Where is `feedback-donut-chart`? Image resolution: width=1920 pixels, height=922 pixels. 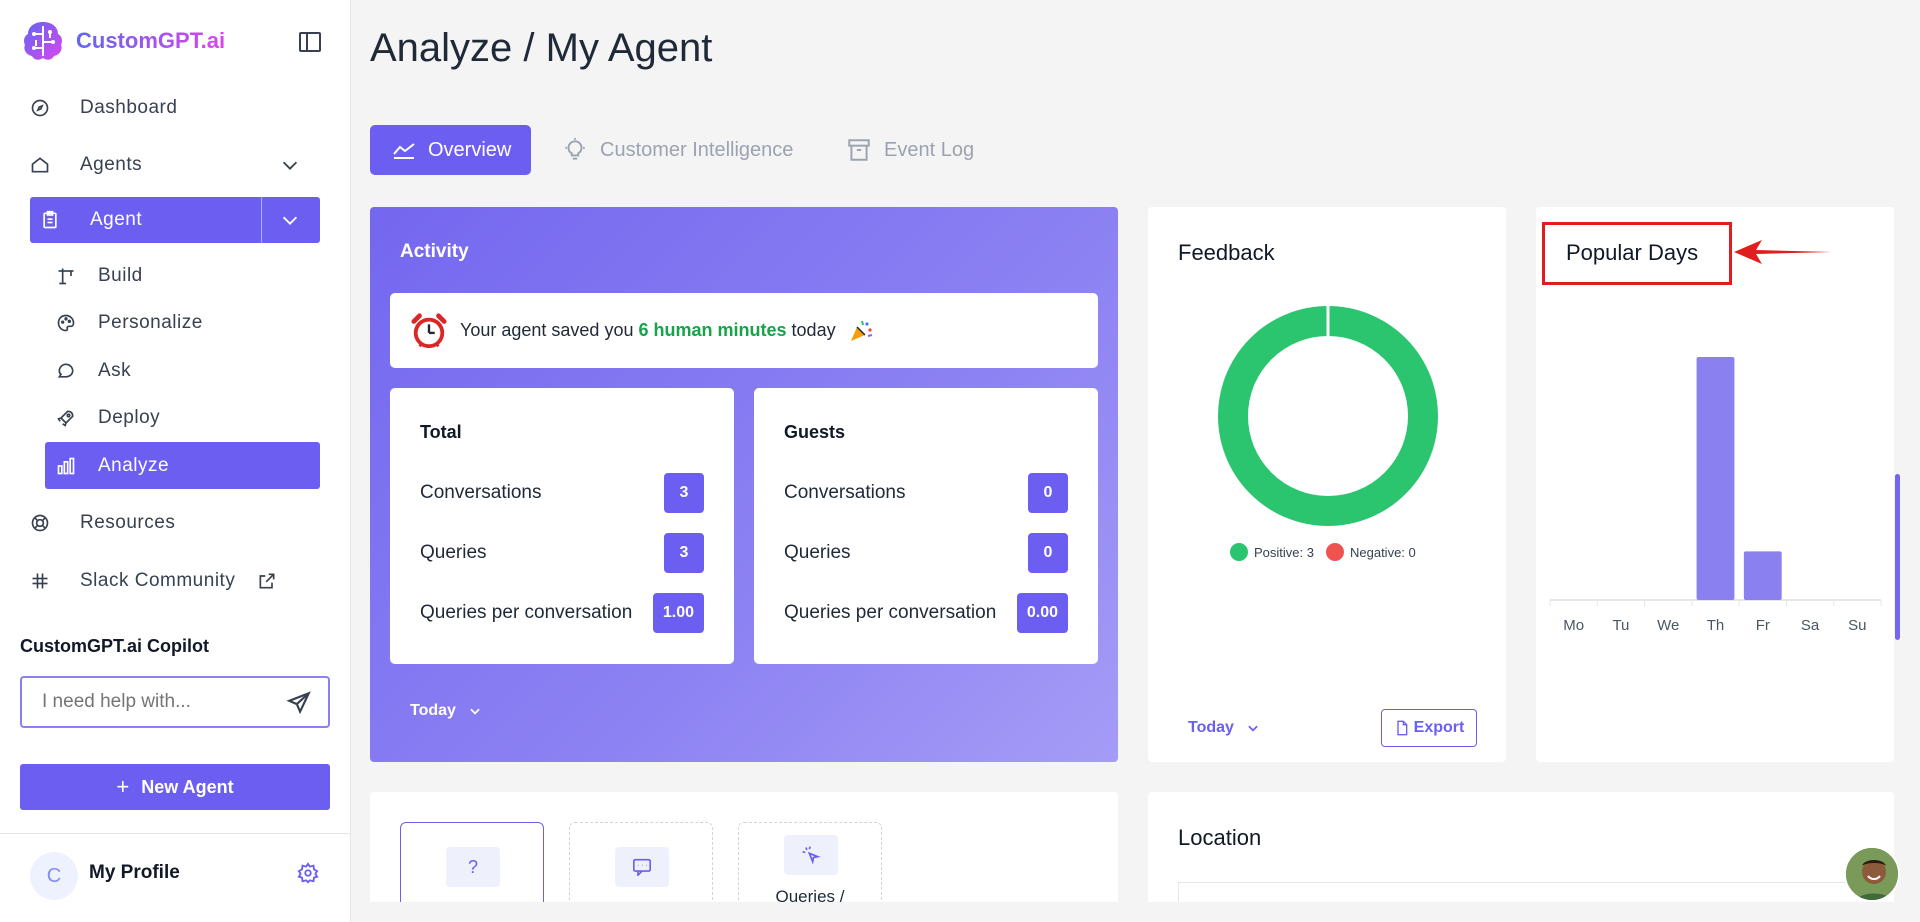
feedback-donut-chart is located at coordinates (1328, 416).